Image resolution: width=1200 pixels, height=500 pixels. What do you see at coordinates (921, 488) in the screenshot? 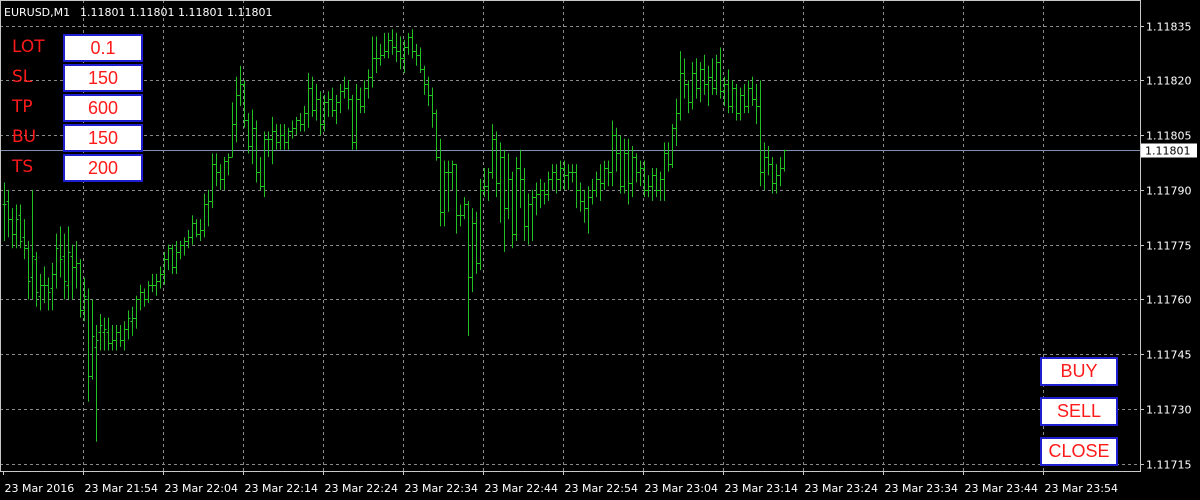
I see `time-tick-label: 23 Mar 23:34` at bounding box center [921, 488].